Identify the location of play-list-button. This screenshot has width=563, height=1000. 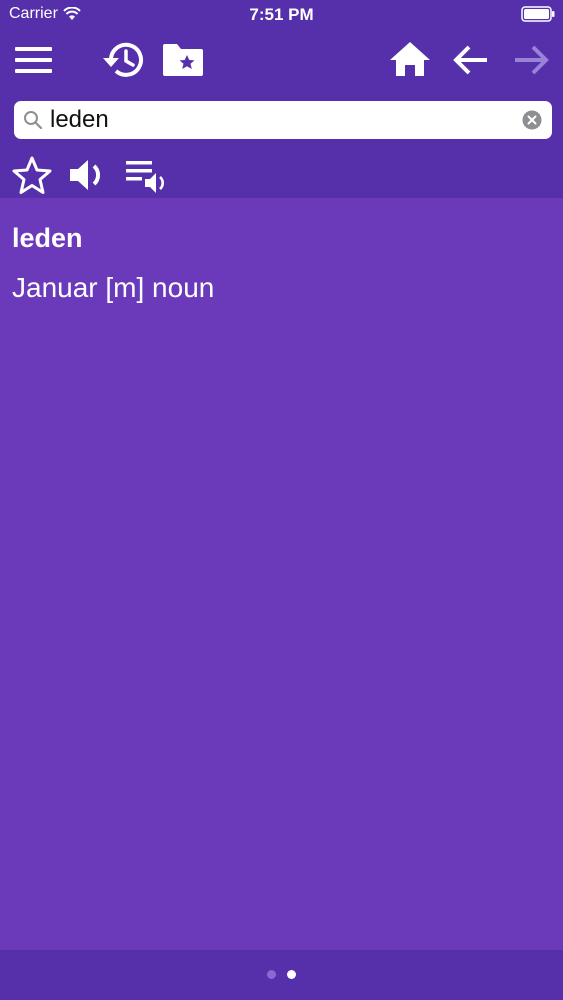
(147, 175).